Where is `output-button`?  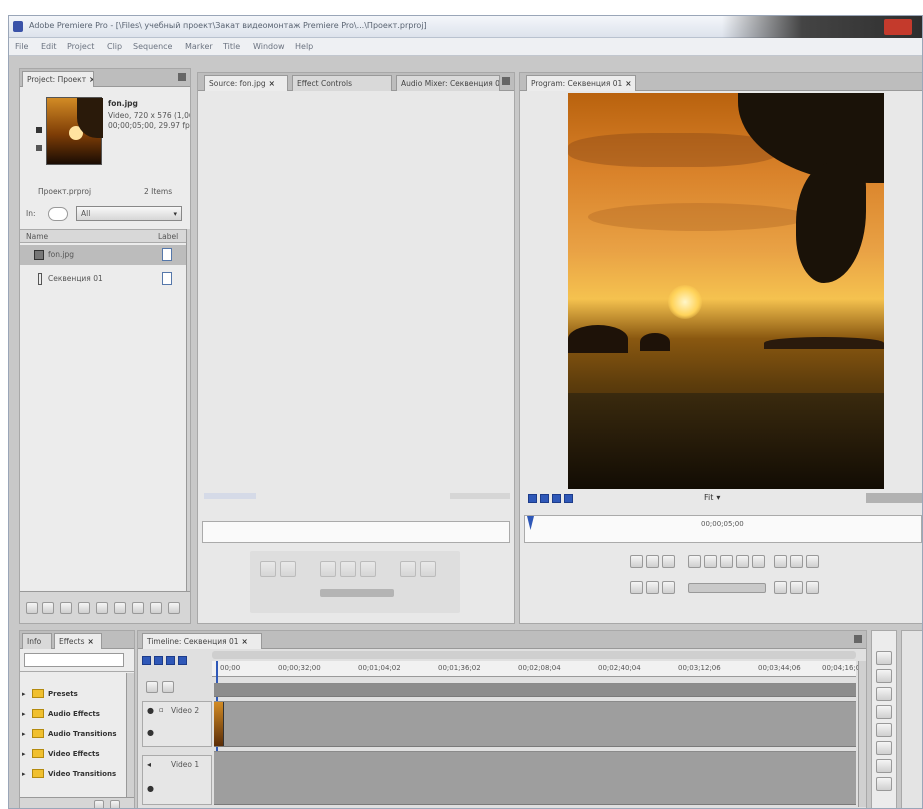
output-button is located at coordinates (812, 561).